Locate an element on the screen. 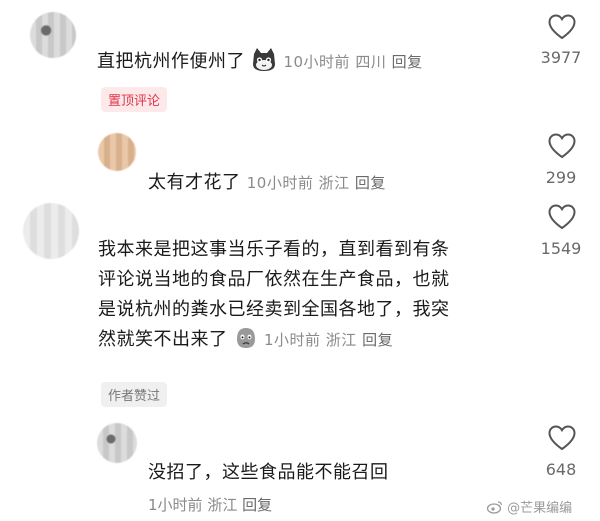 The width and height of the screenshot is (600, 521). comment-text: 太有才花了 10小时前 浙江 回复 is located at coordinates (267, 182).